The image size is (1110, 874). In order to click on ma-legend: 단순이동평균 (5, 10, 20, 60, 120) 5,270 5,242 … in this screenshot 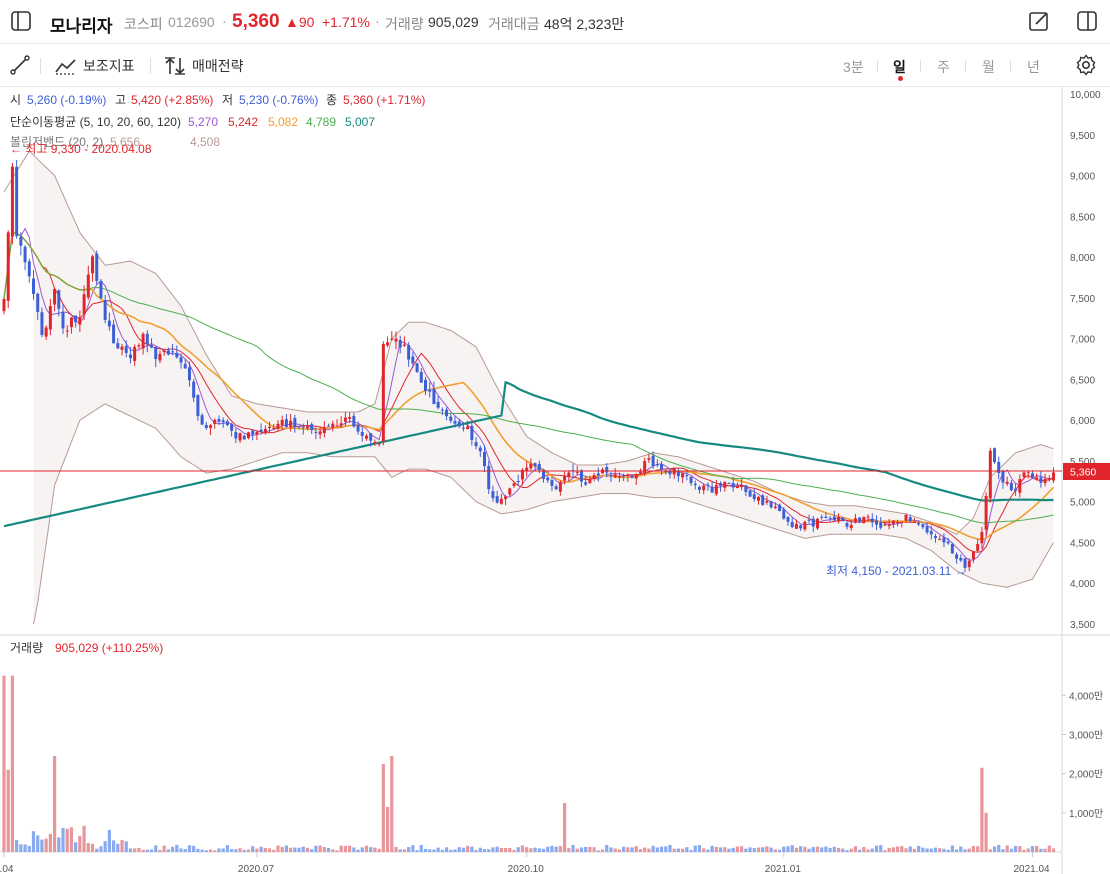, I will do `click(192, 122)`.